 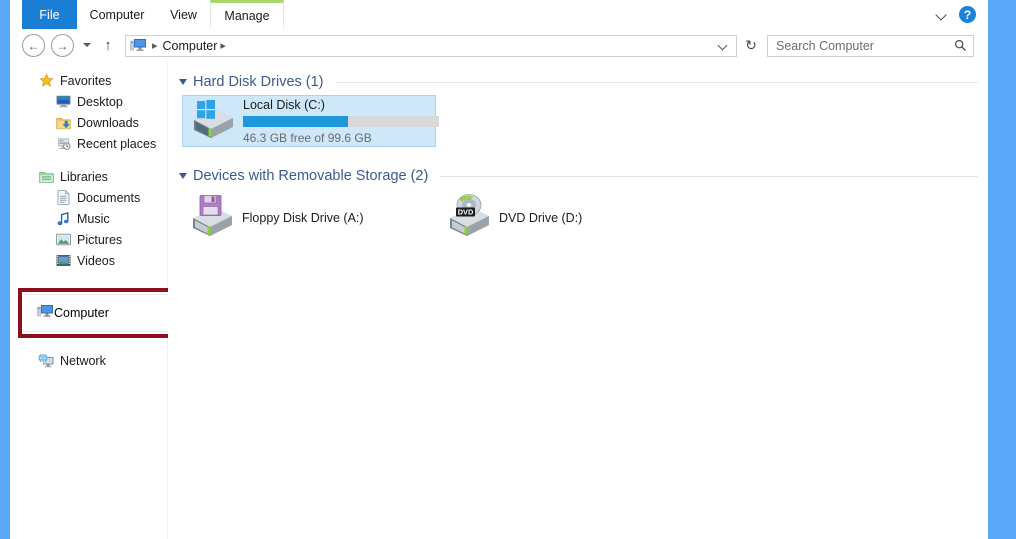 I want to click on sidebar-item-recent-places: Recent places, so click(x=88, y=143).